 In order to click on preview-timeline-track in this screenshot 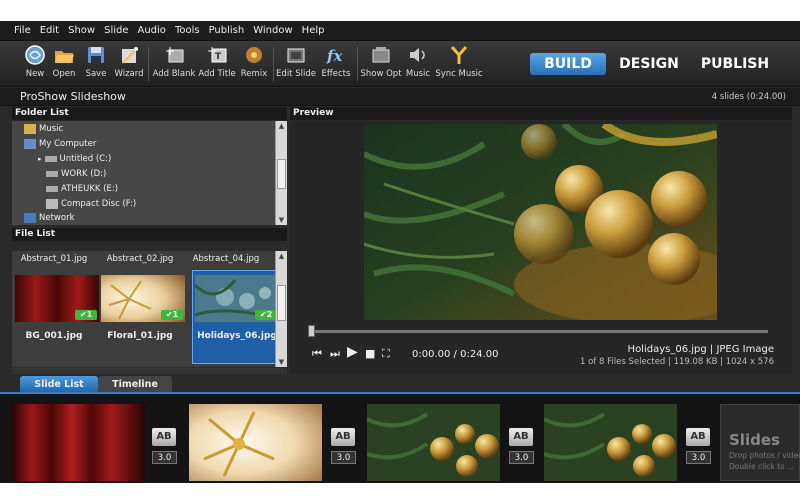, I will do `click(539, 331)`.